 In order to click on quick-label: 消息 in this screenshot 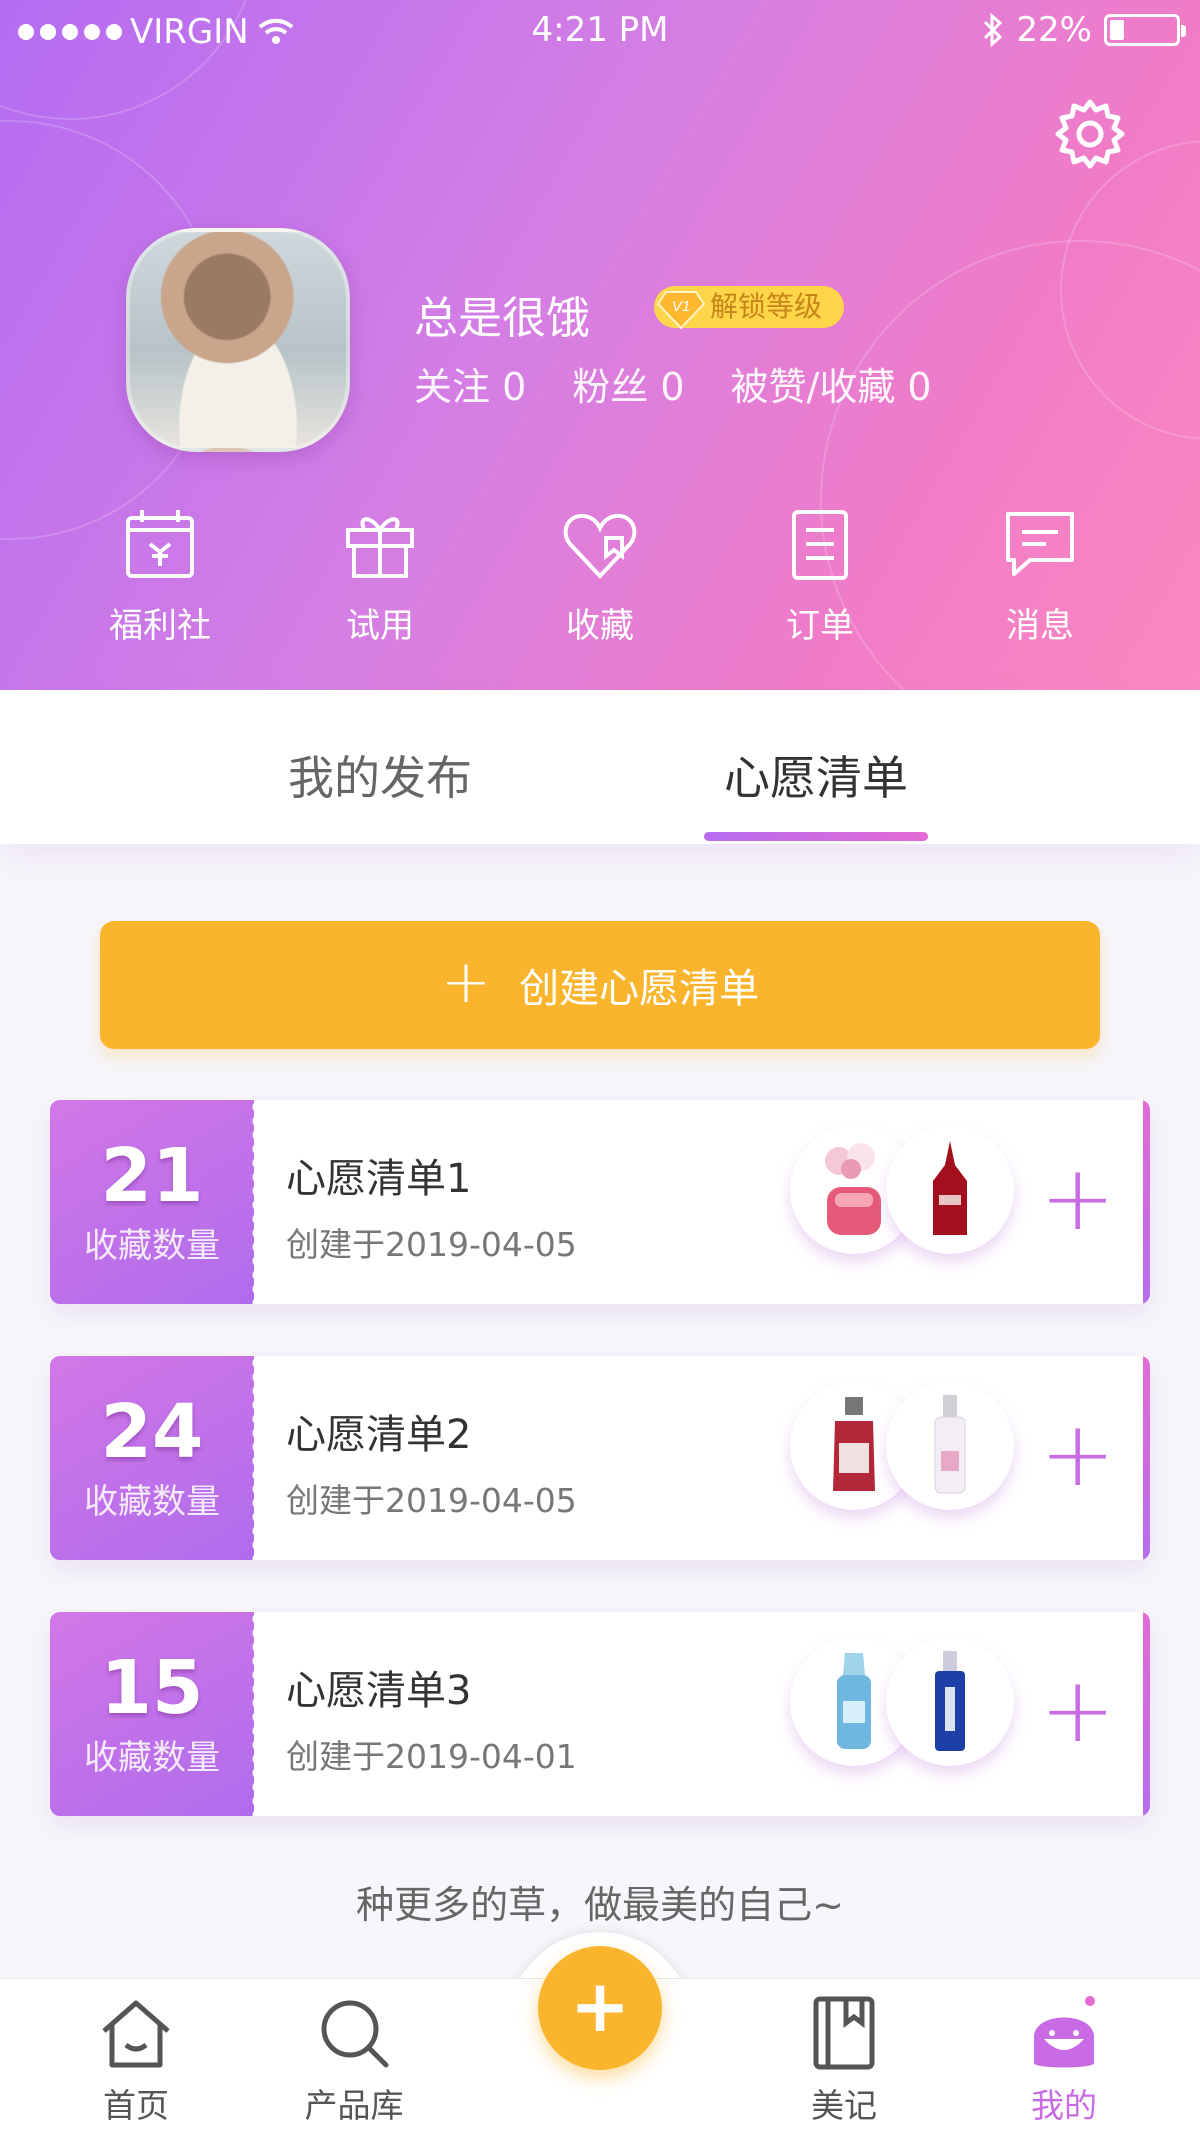, I will do `click(1040, 626)`.